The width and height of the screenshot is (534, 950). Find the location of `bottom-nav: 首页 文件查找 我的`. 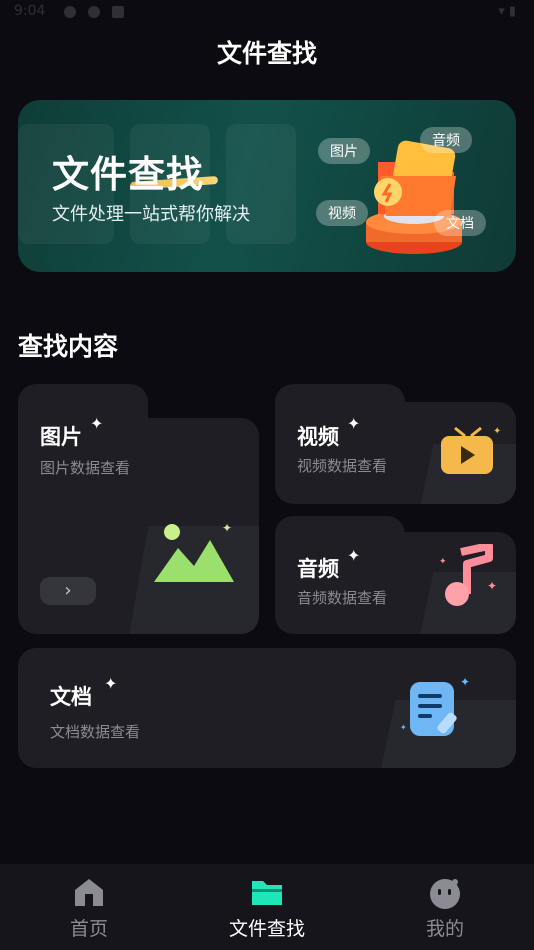

bottom-nav: 首页 文件查找 我的 is located at coordinates (267, 907).